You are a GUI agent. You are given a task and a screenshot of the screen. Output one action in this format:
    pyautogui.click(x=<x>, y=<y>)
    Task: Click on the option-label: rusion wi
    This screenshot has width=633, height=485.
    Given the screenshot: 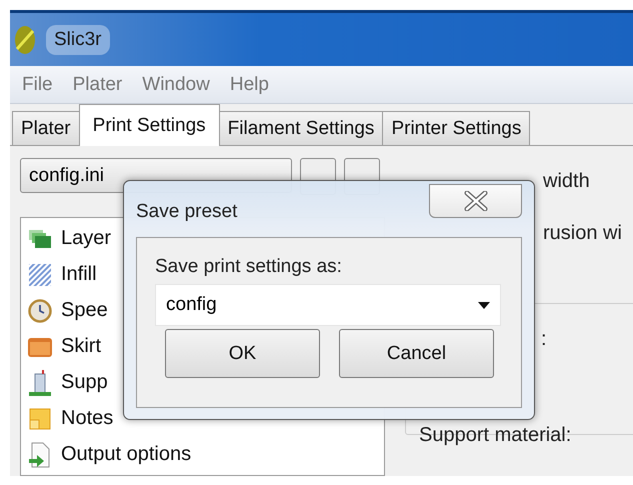 What is the action you would take?
    pyautogui.click(x=582, y=233)
    